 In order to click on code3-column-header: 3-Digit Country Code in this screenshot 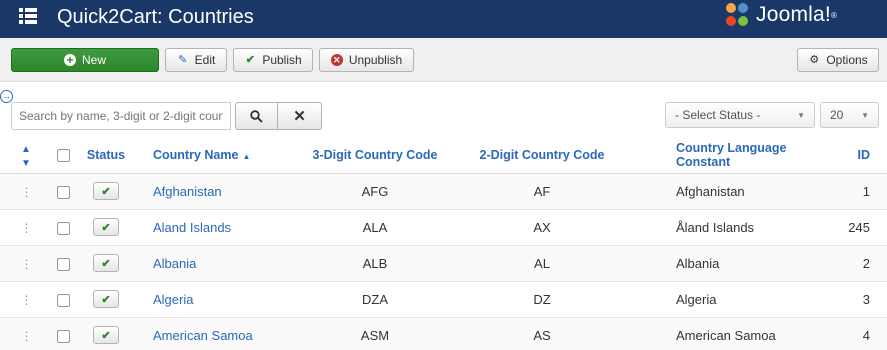, I will do `click(375, 156)`.